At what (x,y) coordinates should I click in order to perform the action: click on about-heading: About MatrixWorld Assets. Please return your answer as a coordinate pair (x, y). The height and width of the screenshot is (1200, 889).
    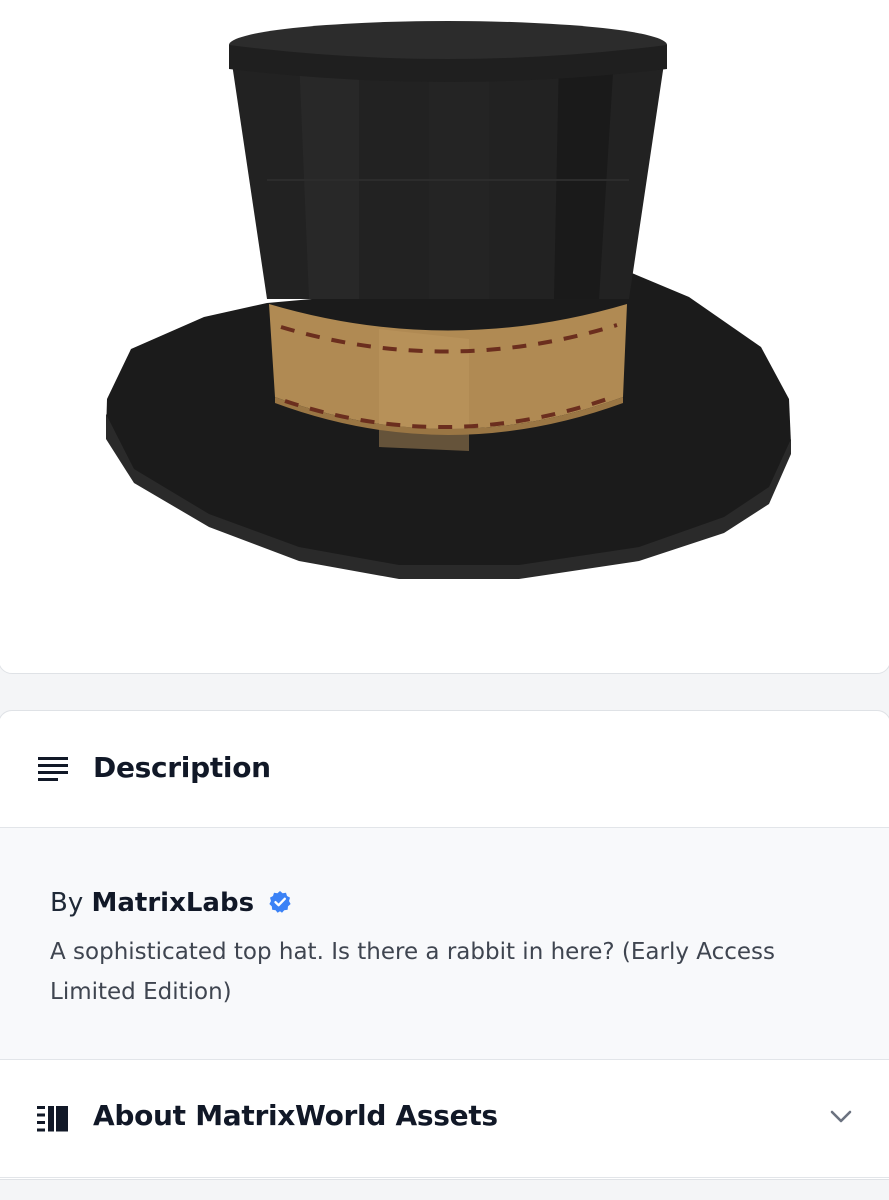
    Looking at the image, I should click on (295, 1115).